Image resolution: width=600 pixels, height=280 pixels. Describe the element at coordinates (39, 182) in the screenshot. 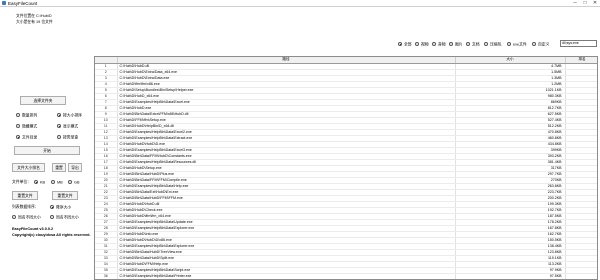

I see `unit-kb: KB` at that location.